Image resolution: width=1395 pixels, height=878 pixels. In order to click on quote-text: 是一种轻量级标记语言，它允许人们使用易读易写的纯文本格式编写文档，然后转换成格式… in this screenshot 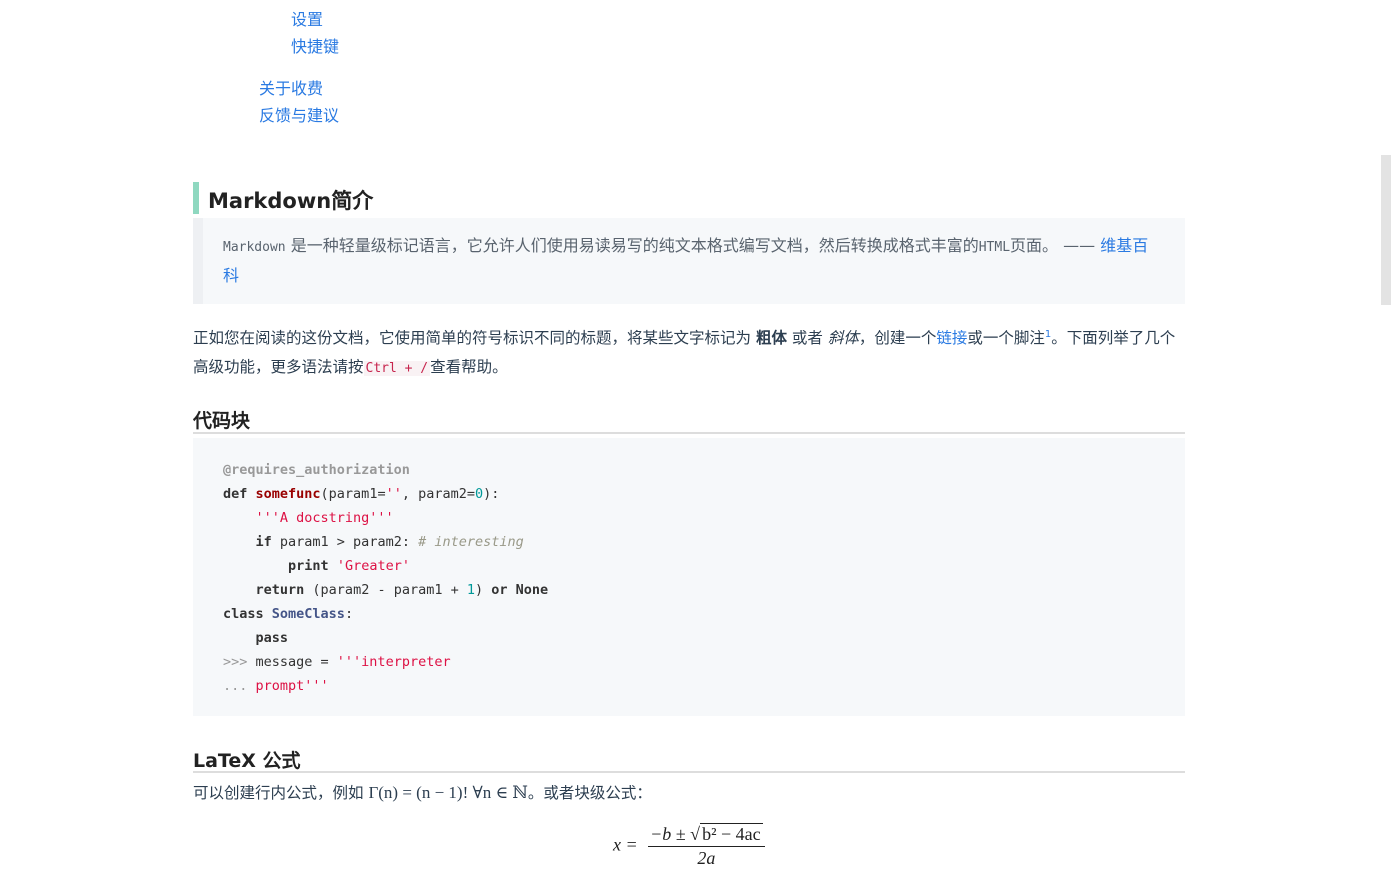, I will do `click(632, 245)`.